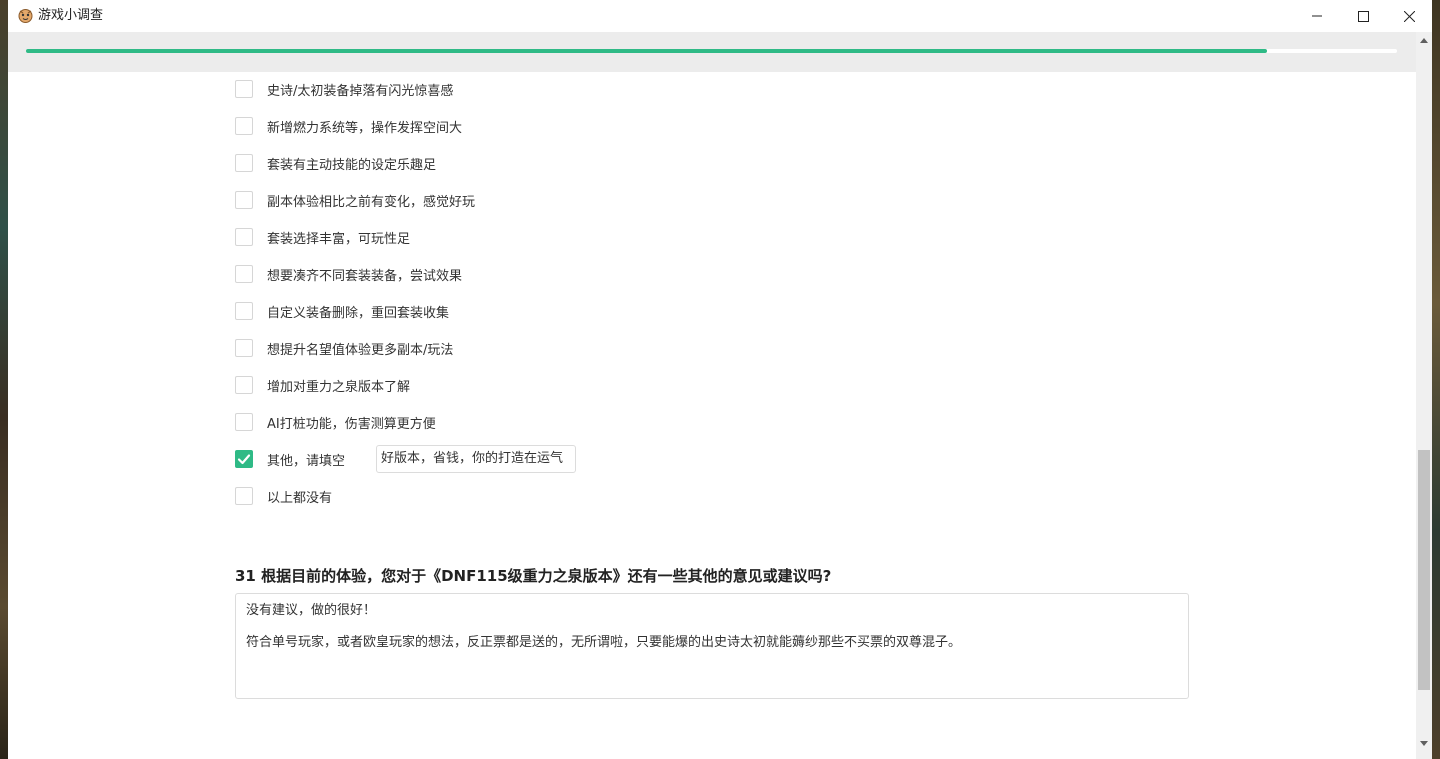 The height and width of the screenshot is (759, 1440). I want to click on option-item: 新增燃力系统等，操作发挥空间大, so click(348, 126).